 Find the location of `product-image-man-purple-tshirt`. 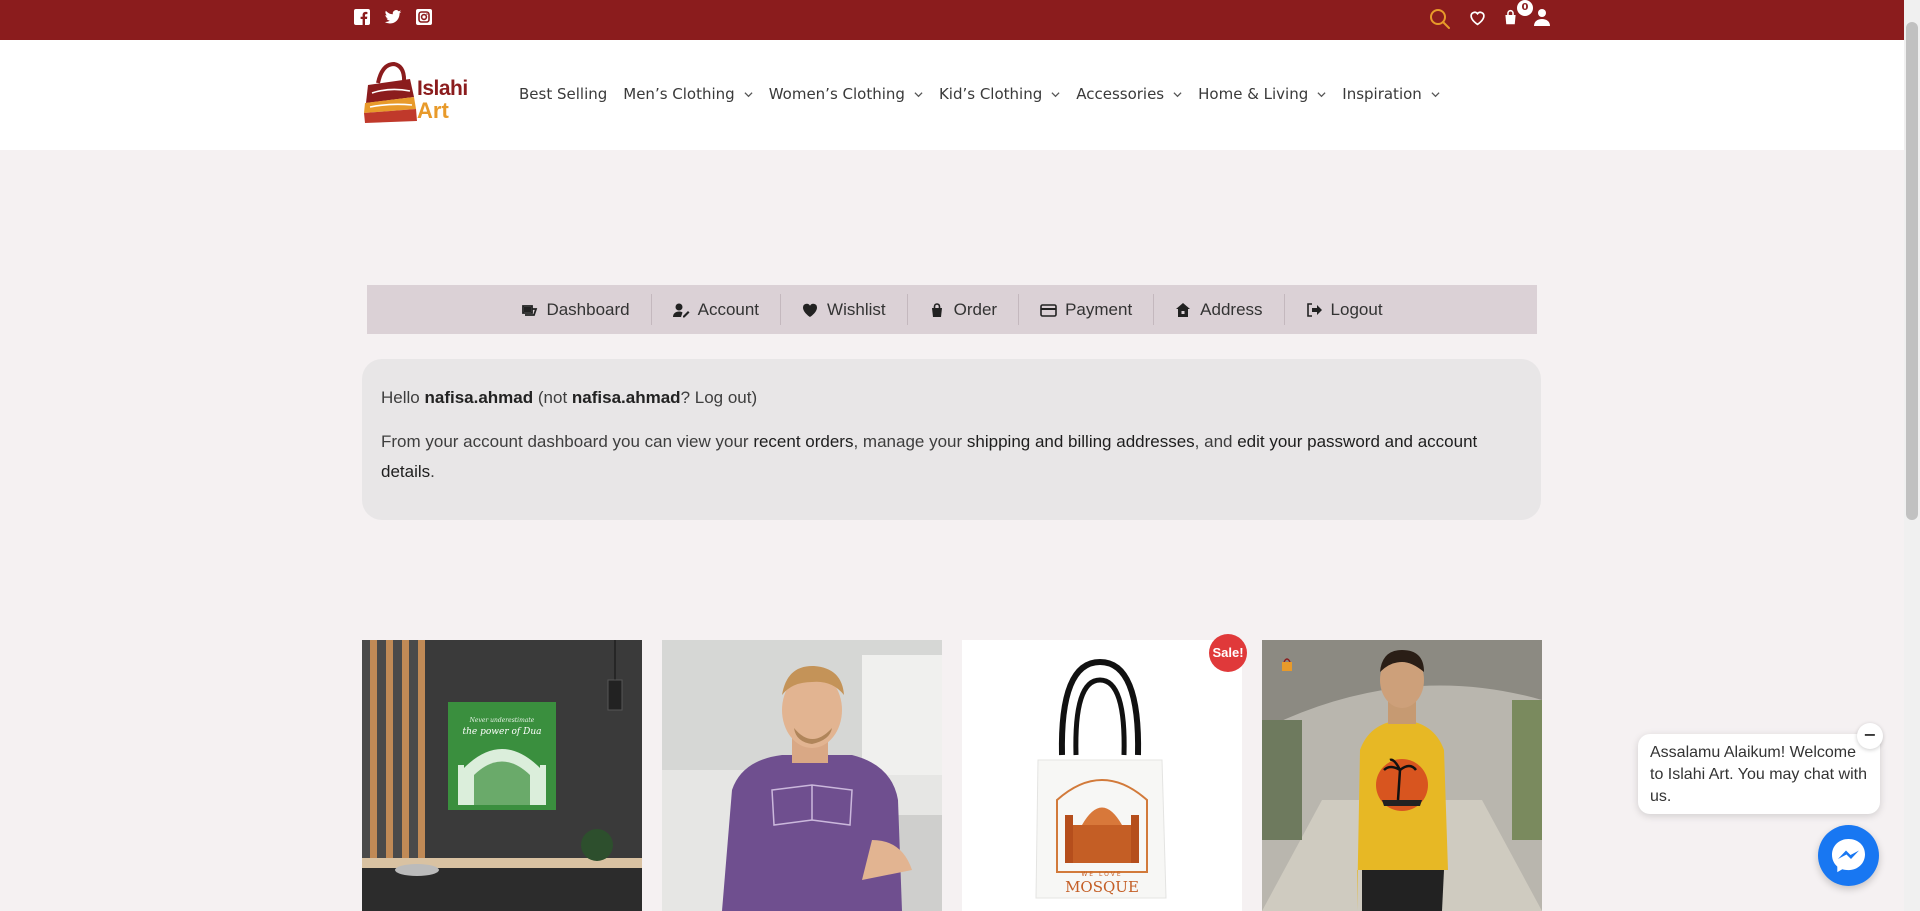

product-image-man-purple-tshirt is located at coordinates (802, 775).